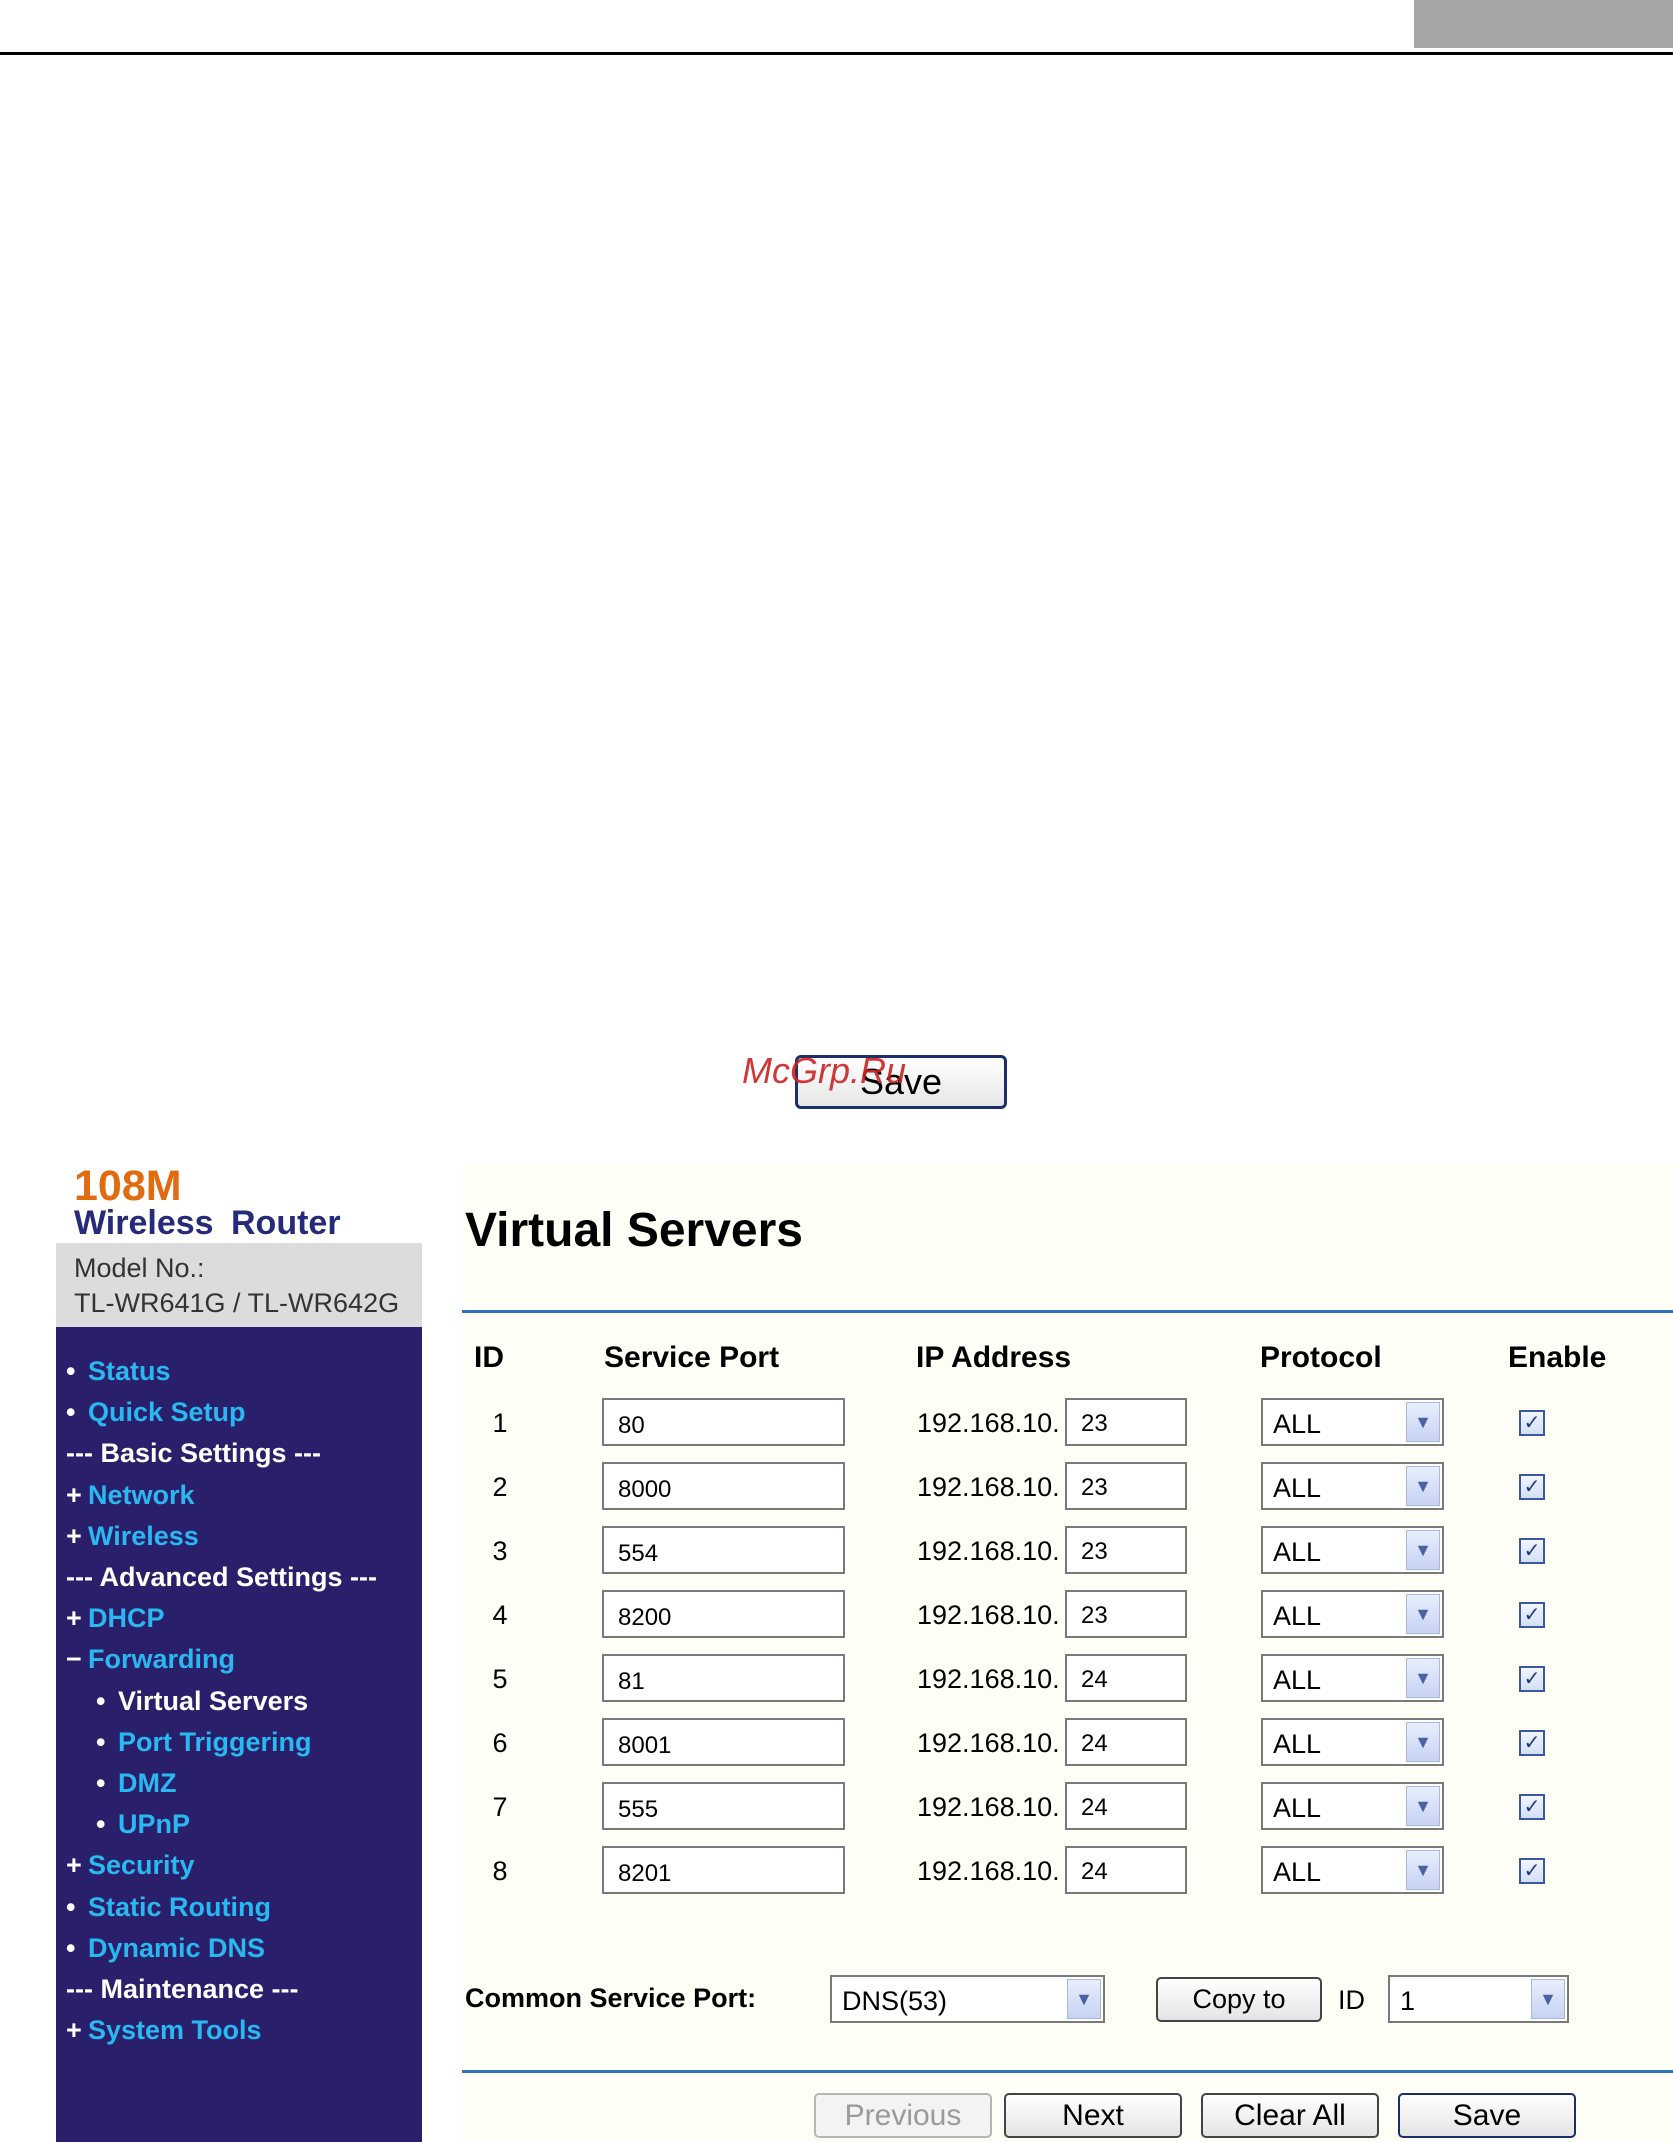 The image size is (1673, 2142). What do you see at coordinates (500, 1679) in the screenshot?
I see `row-id: 5` at bounding box center [500, 1679].